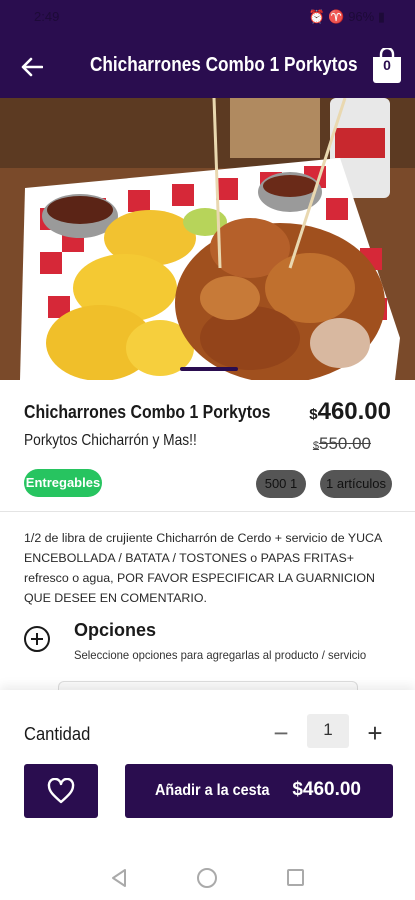 This screenshot has height=900, width=415. Describe the element at coordinates (328, 731) in the screenshot. I see `quantity-value: 1` at that location.